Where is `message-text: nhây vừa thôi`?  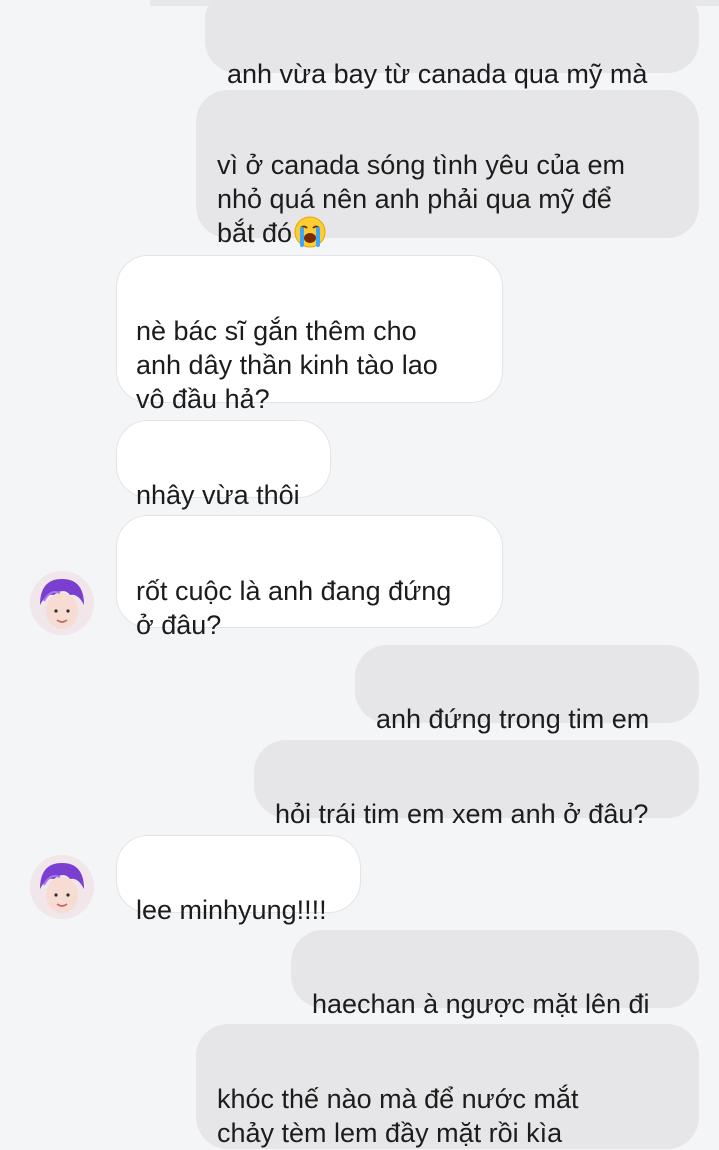 message-text: nhây vừa thôi is located at coordinates (218, 495).